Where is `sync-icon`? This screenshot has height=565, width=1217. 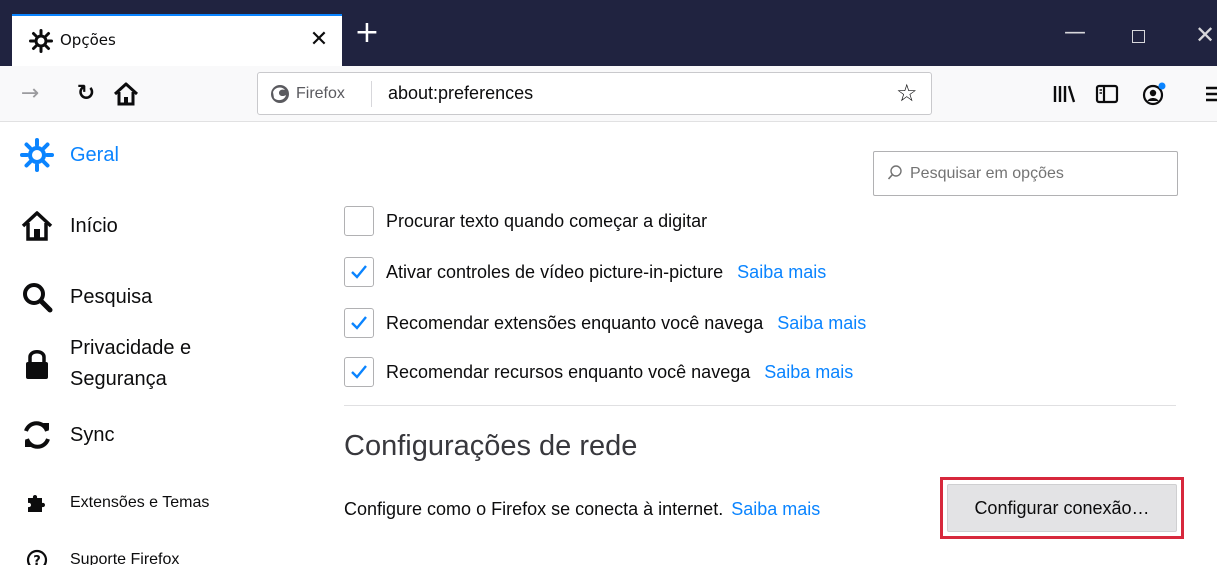 sync-icon is located at coordinates (37, 435).